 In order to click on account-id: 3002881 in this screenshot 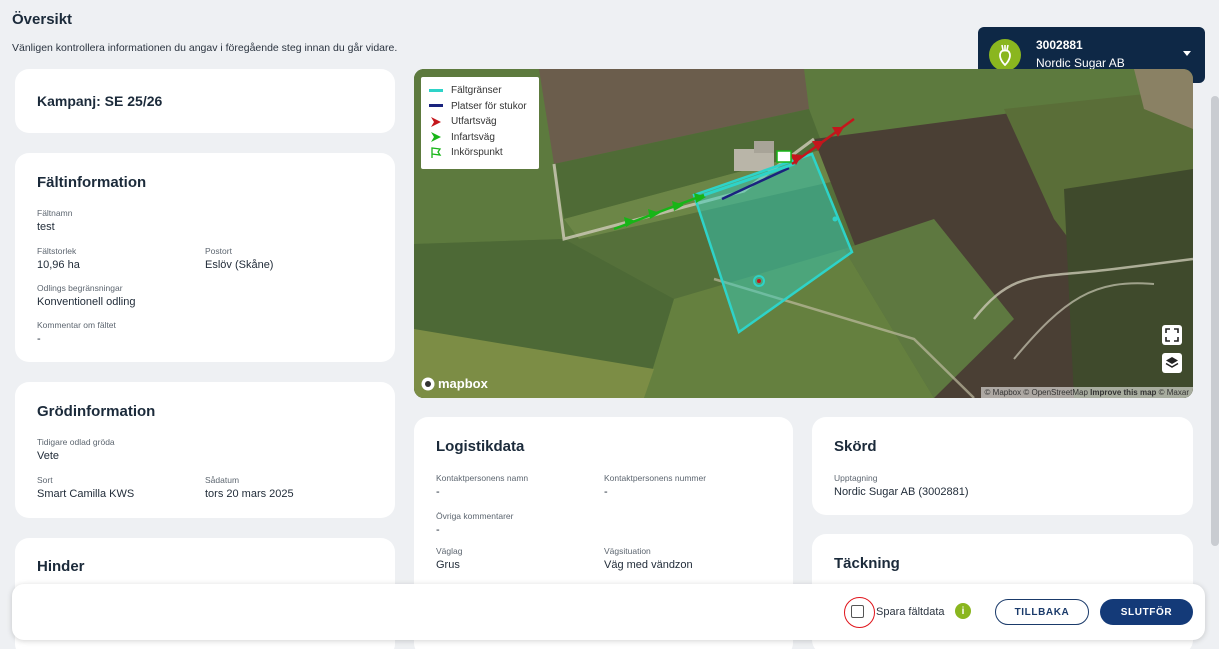, I will do `click(1059, 45)`.